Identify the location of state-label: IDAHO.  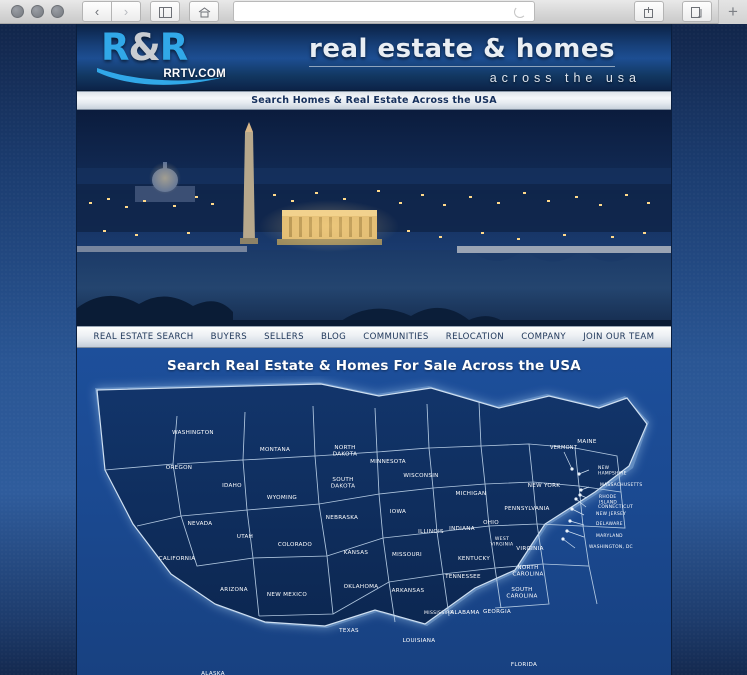
(232, 486).